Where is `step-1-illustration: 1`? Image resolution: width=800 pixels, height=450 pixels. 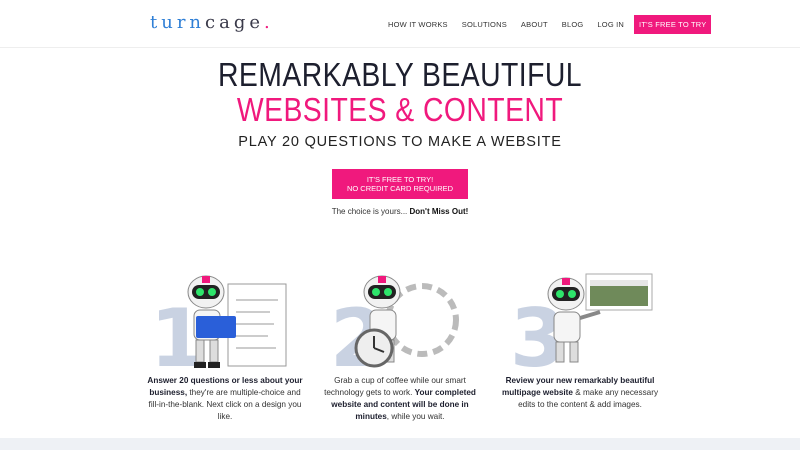 step-1-illustration: 1 is located at coordinates (235, 328).